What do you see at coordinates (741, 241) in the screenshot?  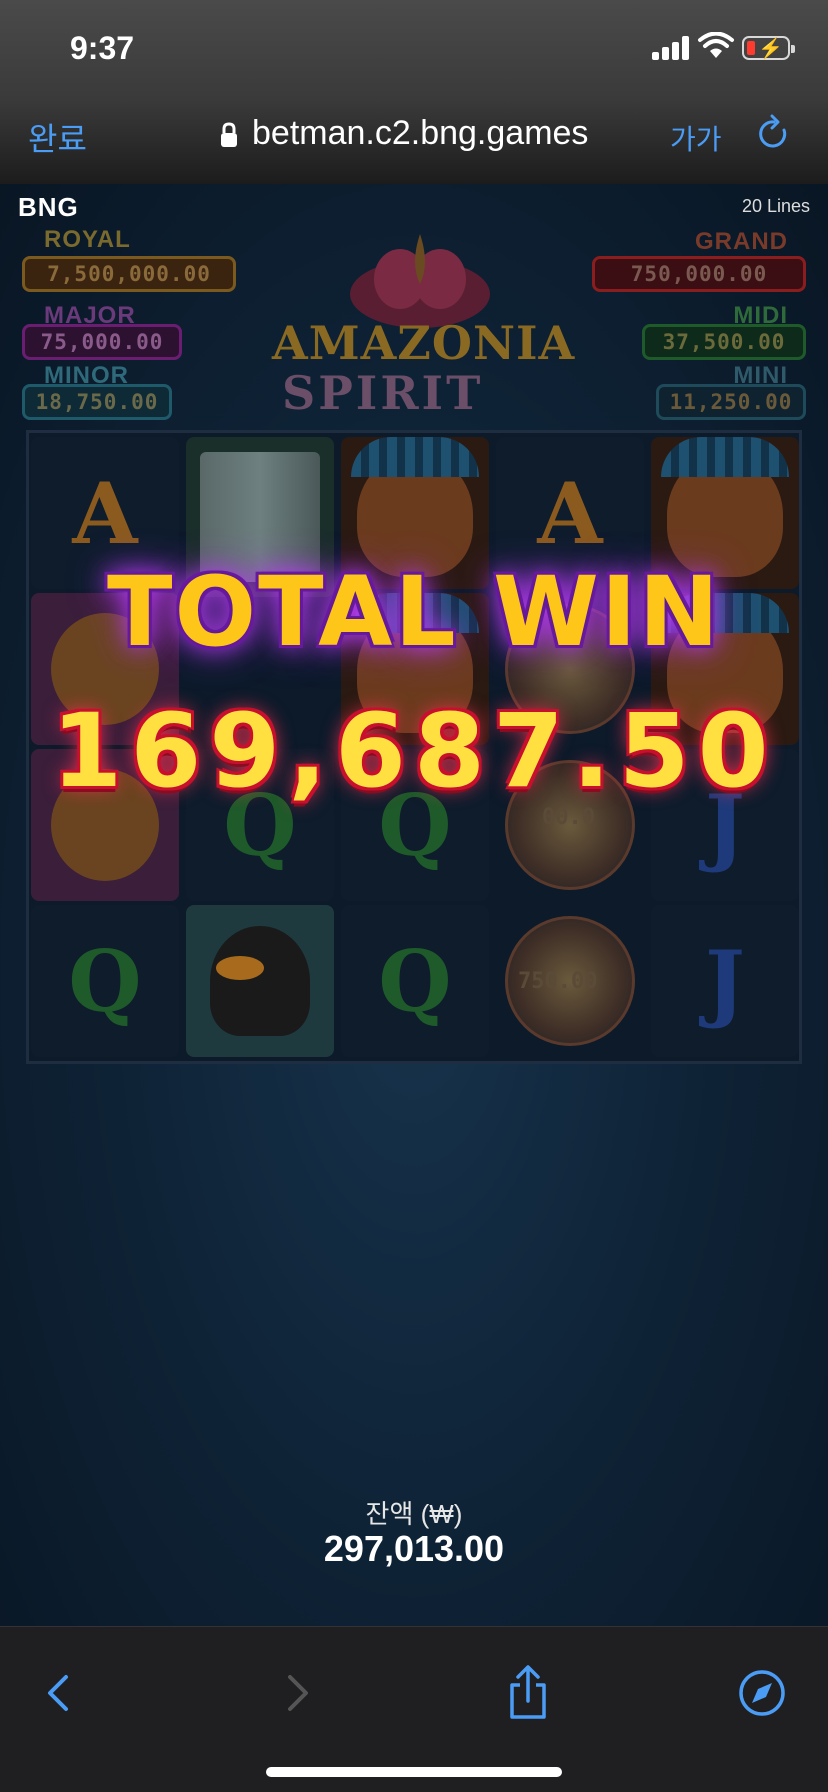 I see `jackpot-grand-label: GRAND` at bounding box center [741, 241].